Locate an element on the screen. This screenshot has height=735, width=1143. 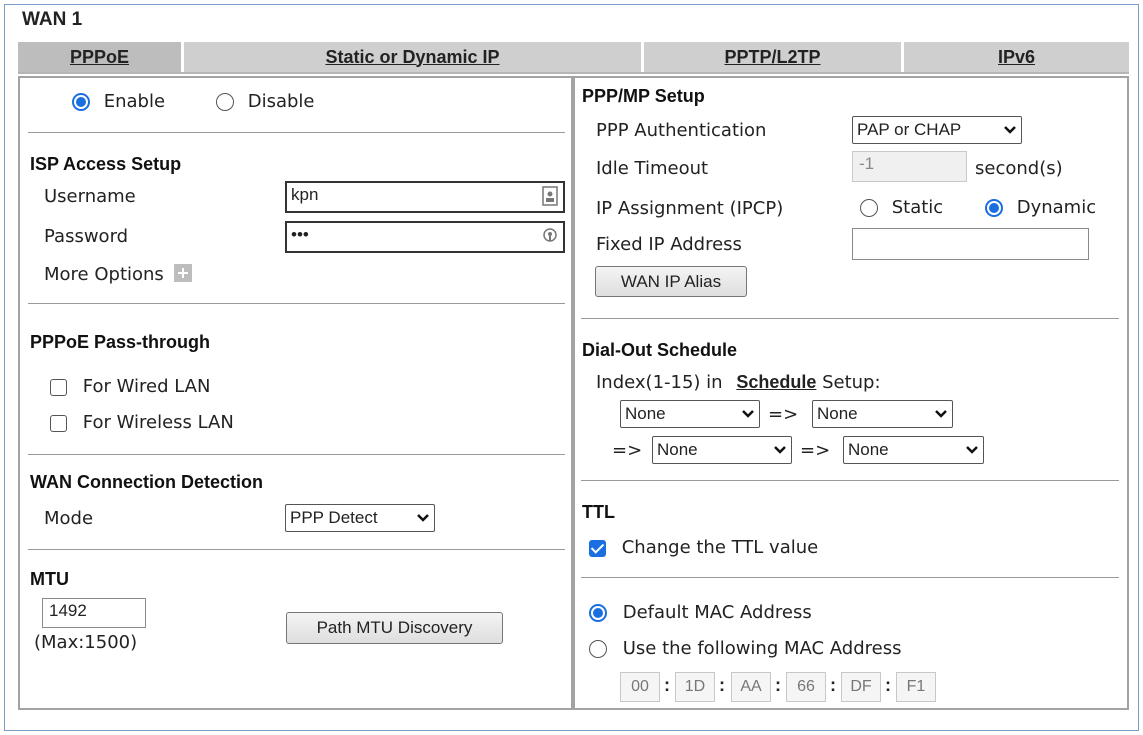
wireless-lan-label: For Wireless LAN is located at coordinates (158, 422).